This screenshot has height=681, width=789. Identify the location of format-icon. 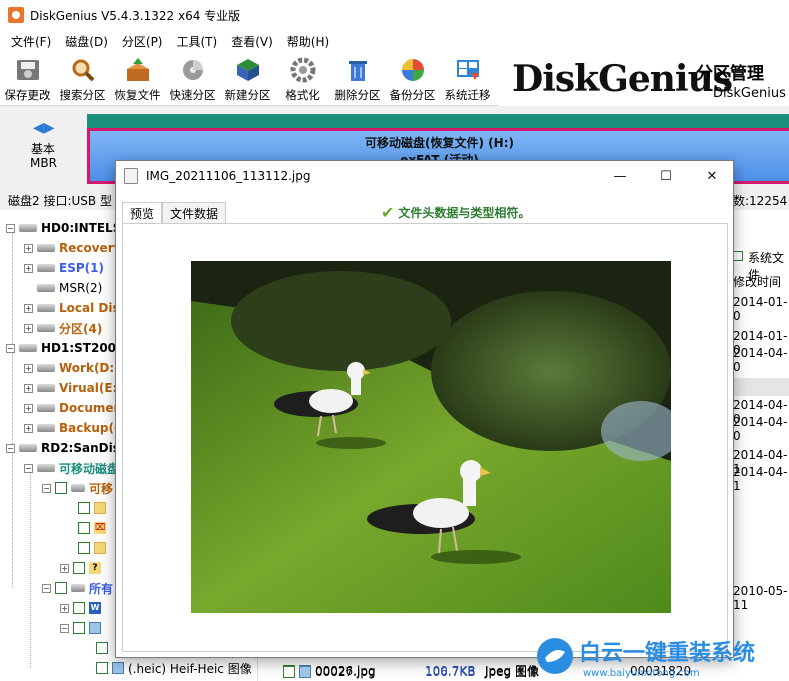
(303, 70).